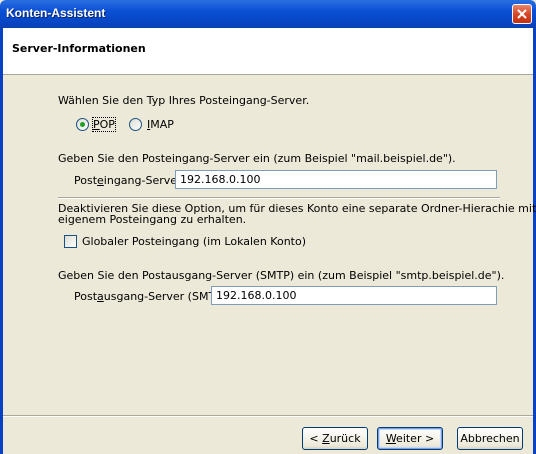 The image size is (536, 454). Describe the element at coordinates (70, 241) in the screenshot. I see `global-inbox-checkbox` at that location.